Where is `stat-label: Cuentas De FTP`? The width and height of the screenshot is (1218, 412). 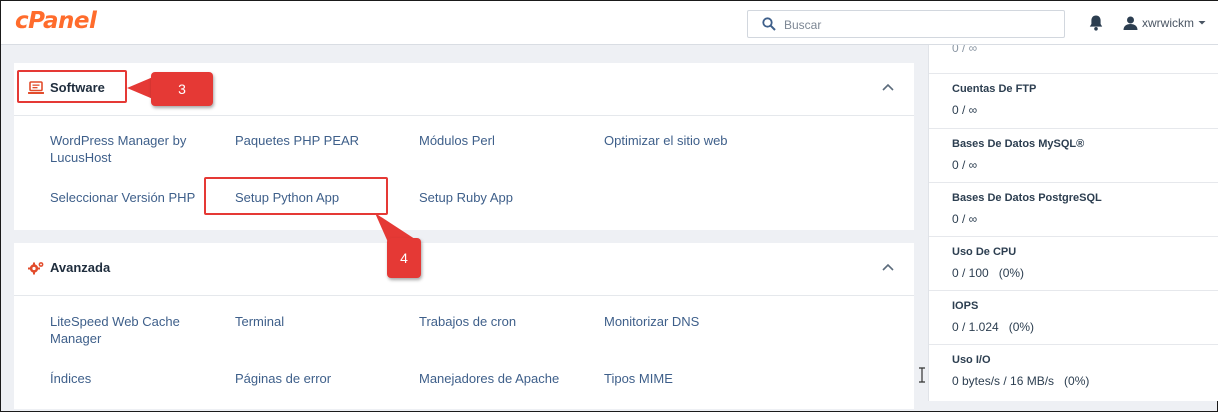
stat-label: Cuentas De FTP is located at coordinates (994, 89).